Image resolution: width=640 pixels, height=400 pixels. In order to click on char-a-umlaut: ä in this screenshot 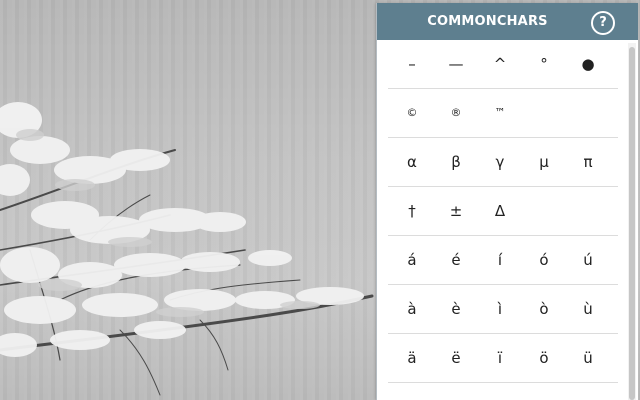, I will do `click(412, 358)`.